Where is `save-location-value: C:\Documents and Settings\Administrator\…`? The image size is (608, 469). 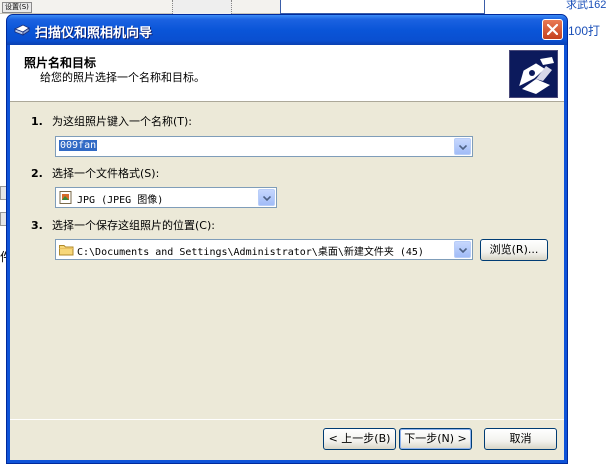 save-location-value: C:\Documents and Settings\Administrator\… is located at coordinates (250, 250).